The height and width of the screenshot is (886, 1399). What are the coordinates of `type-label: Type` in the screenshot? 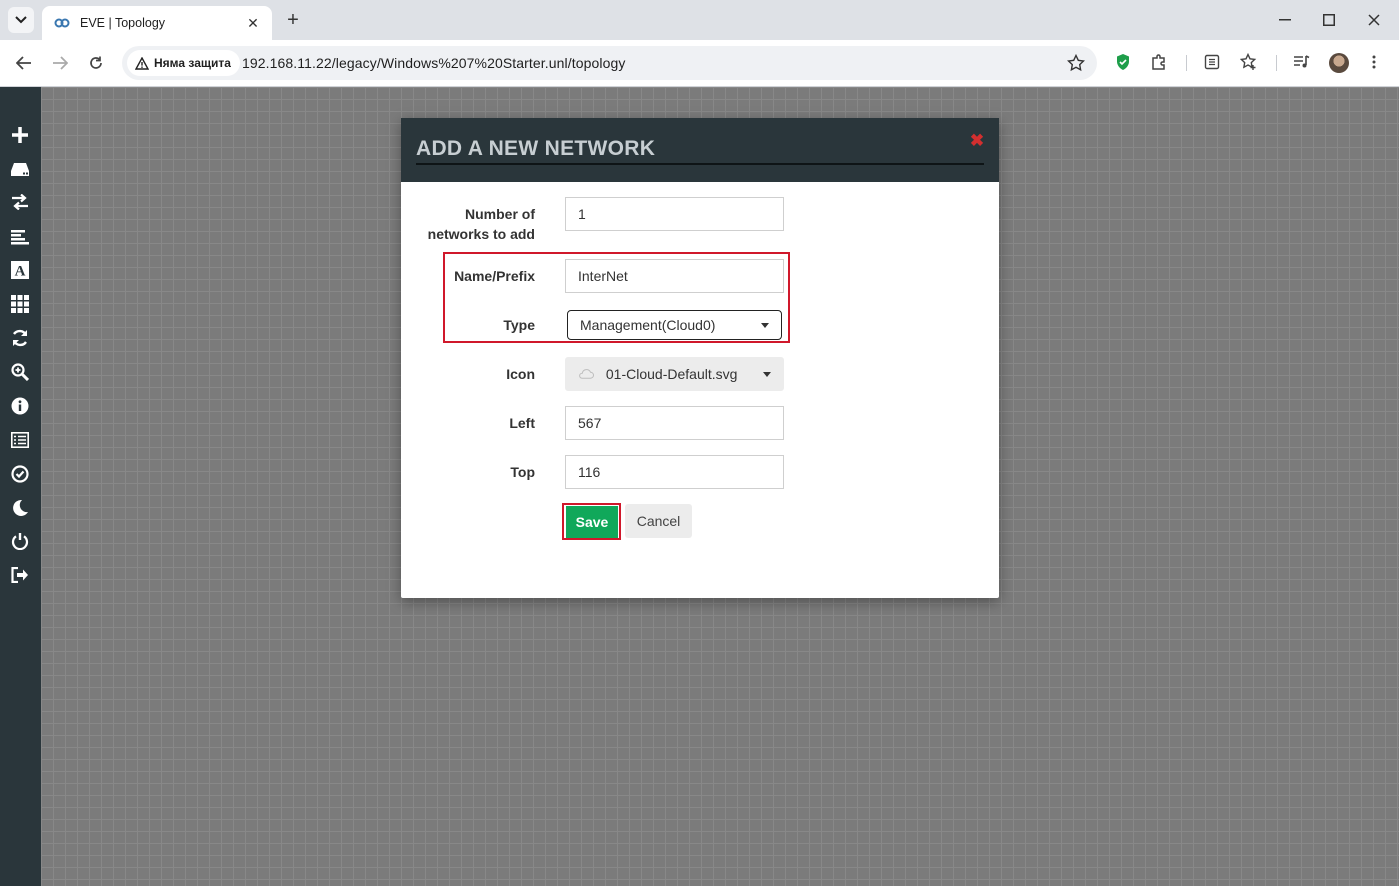 It's located at (519, 325).